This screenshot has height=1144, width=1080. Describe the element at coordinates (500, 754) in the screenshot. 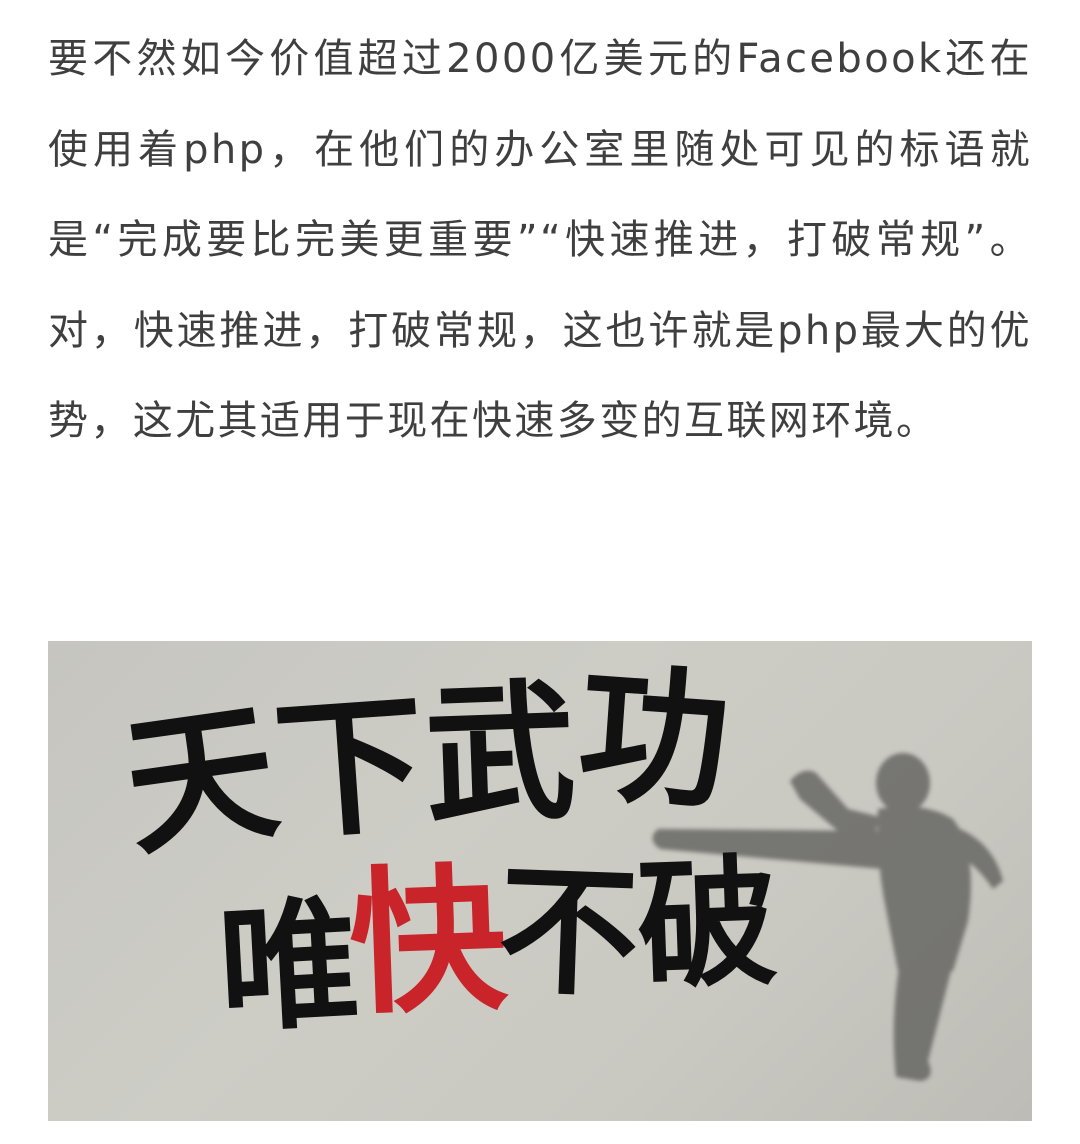

I see `calligraphy-char: 武` at that location.